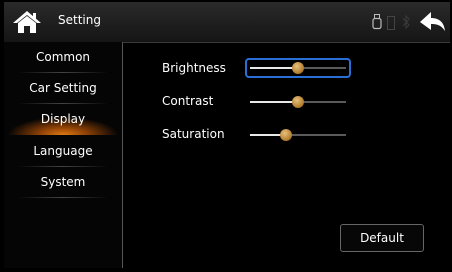 Image resolution: width=452 pixels, height=272 pixels. Describe the element at coordinates (188, 101) in the screenshot. I see `contrast-label: Contrast` at that location.